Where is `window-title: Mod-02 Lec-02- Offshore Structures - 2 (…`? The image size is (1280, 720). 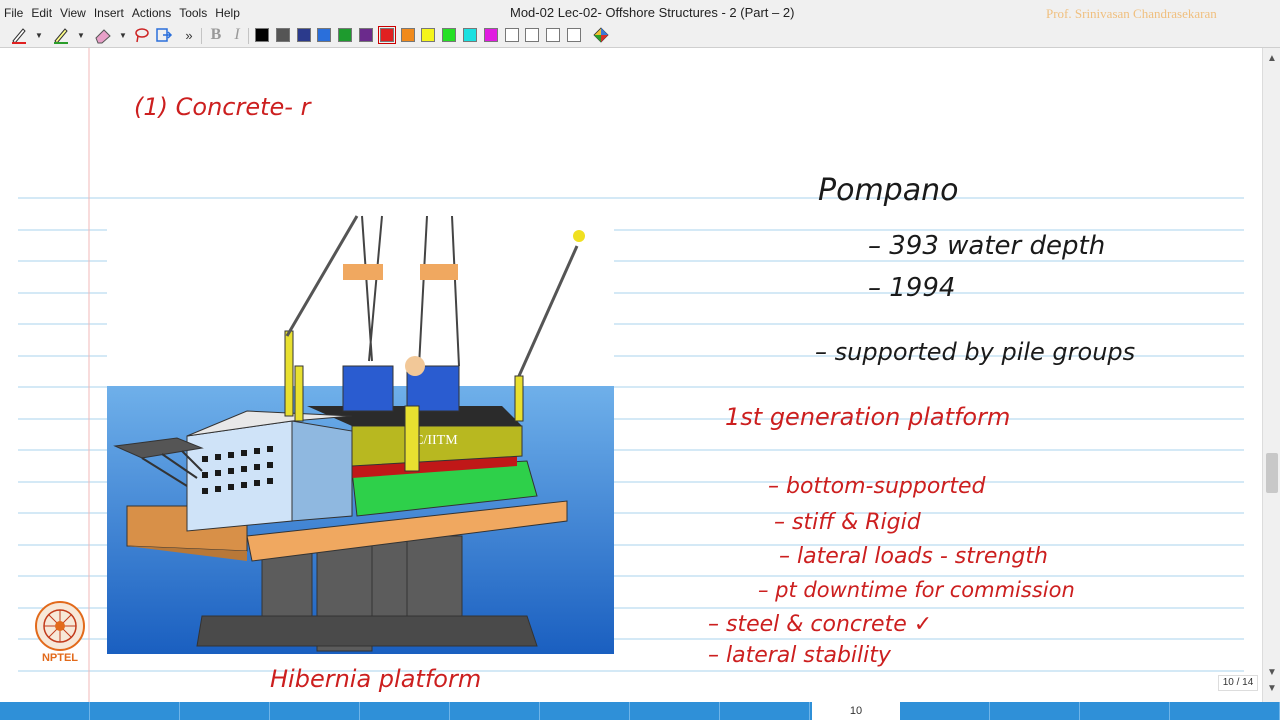
window-title: Mod-02 Lec-02- Offshore Structures - 2 (… is located at coordinates (652, 12).